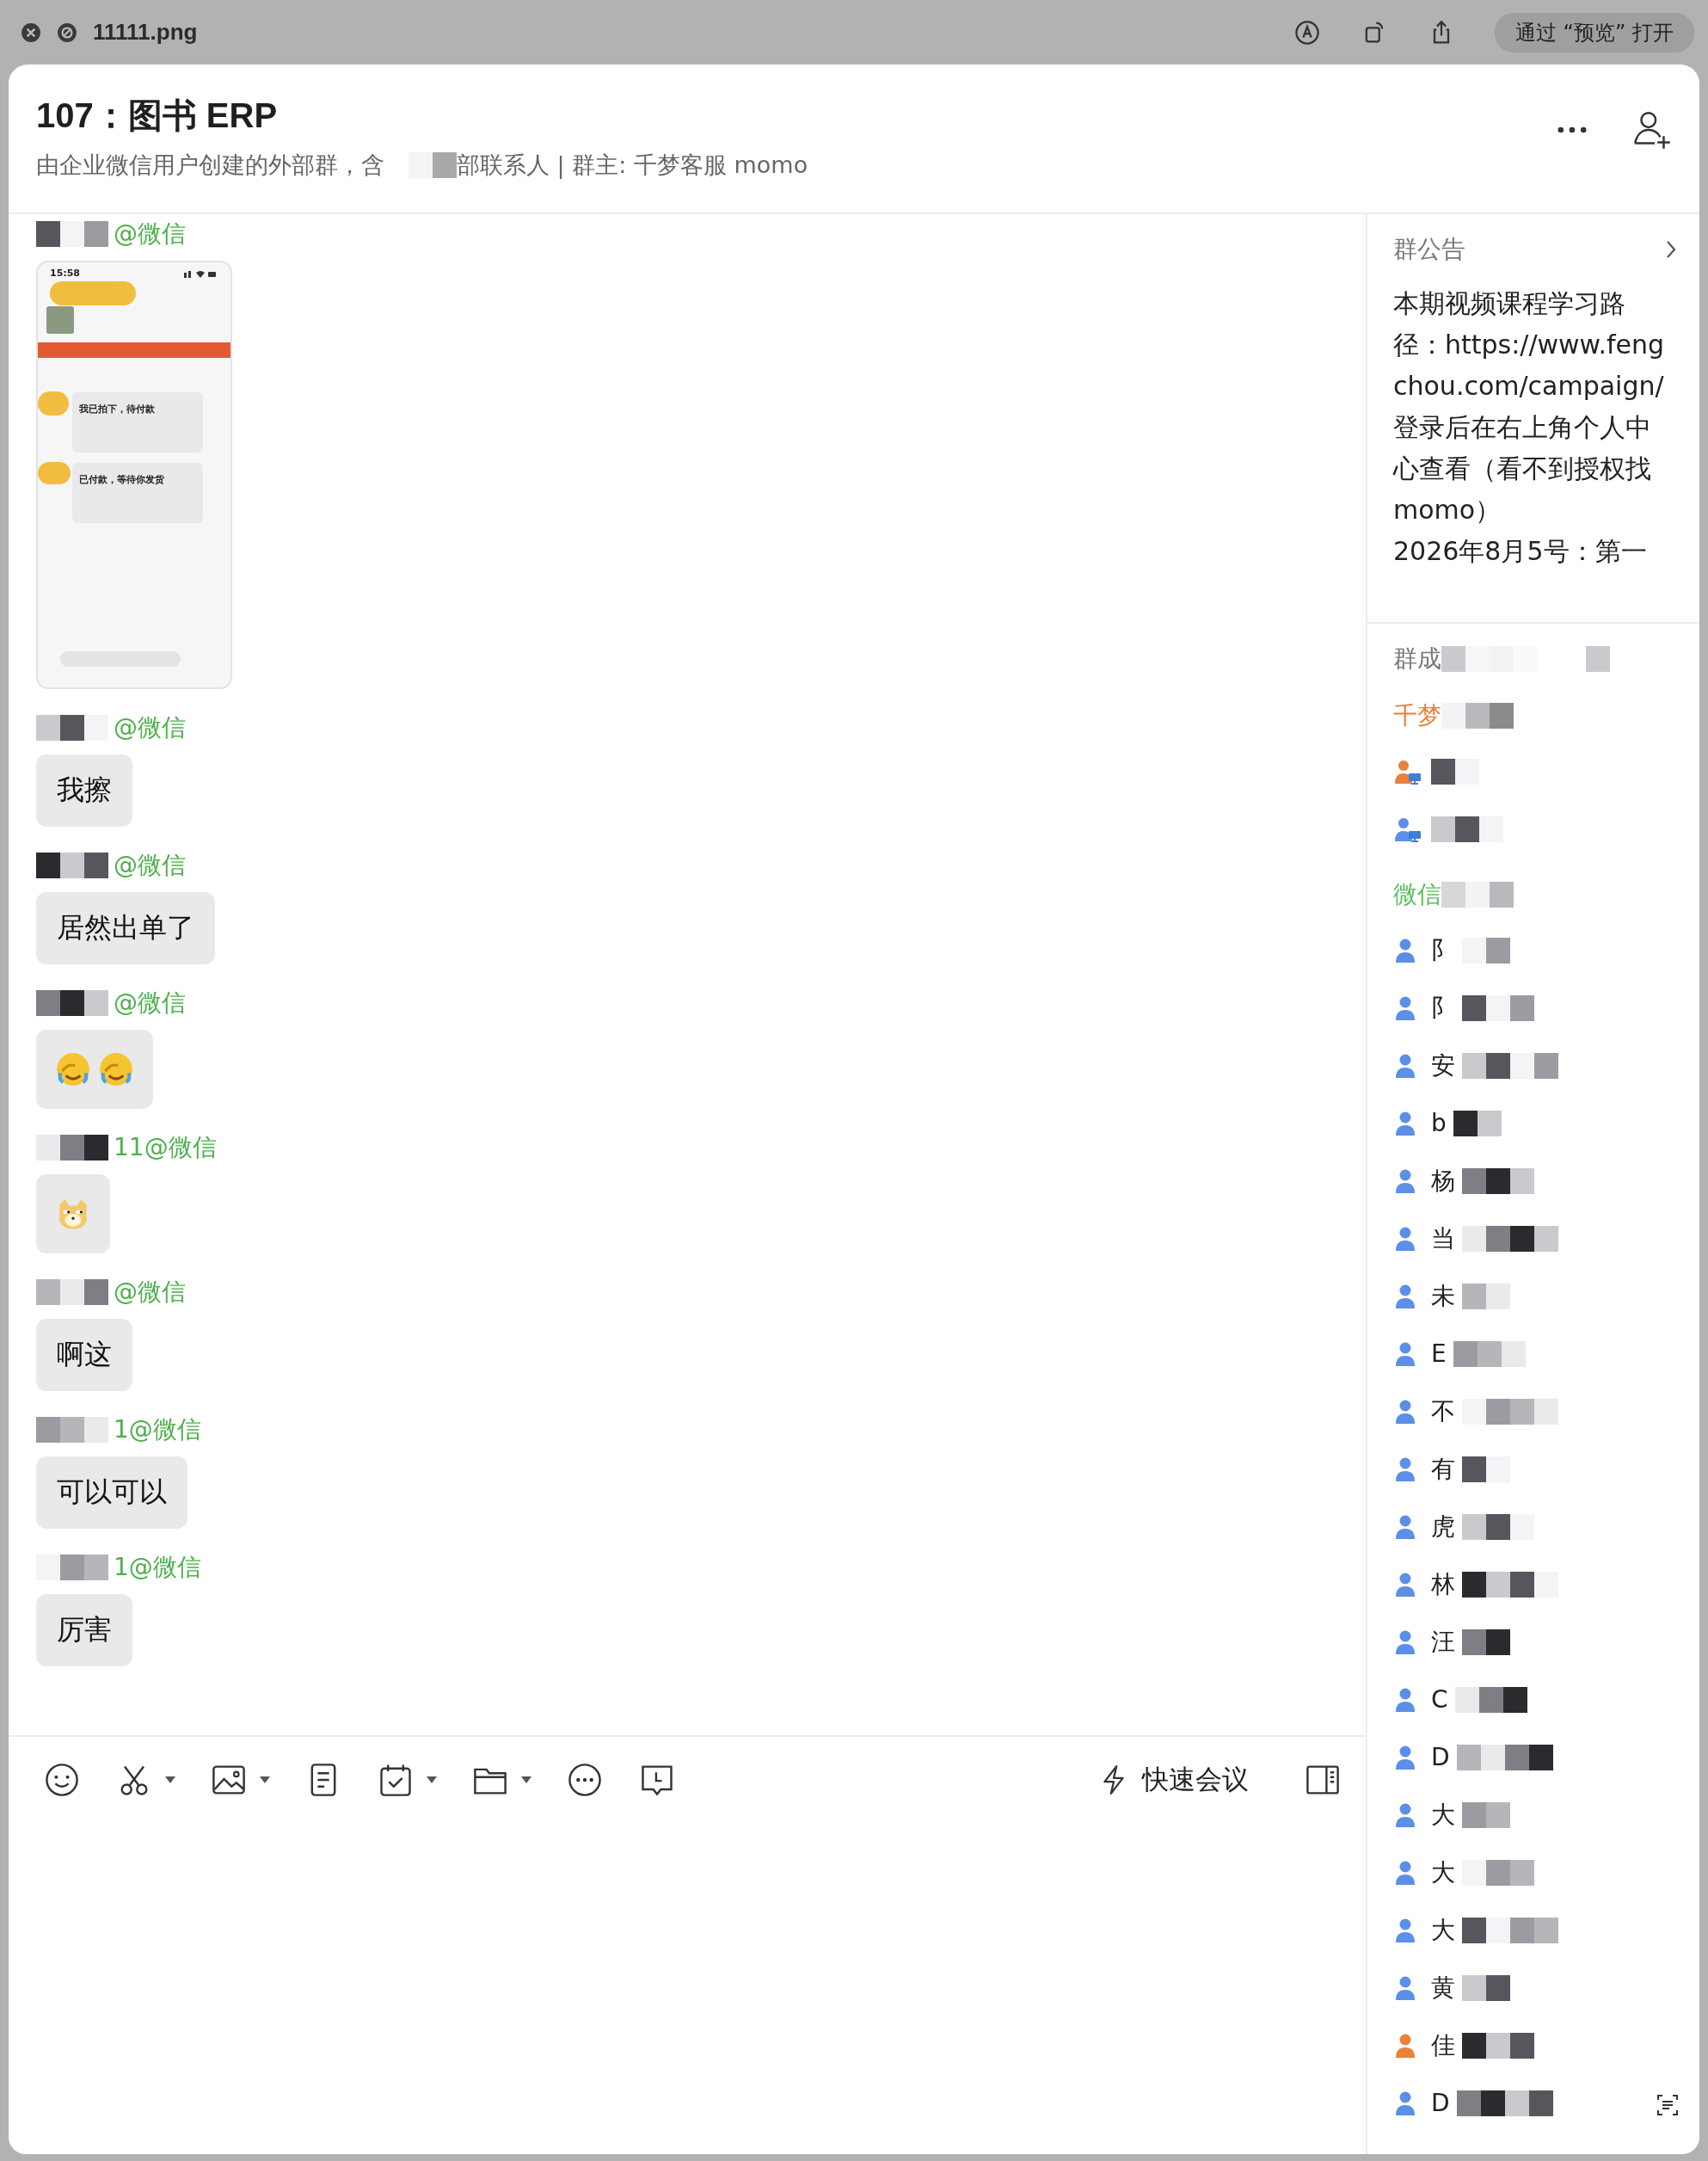 The width and height of the screenshot is (1708, 2161). What do you see at coordinates (1443, 1180) in the screenshot?
I see `member-name: 杨` at bounding box center [1443, 1180].